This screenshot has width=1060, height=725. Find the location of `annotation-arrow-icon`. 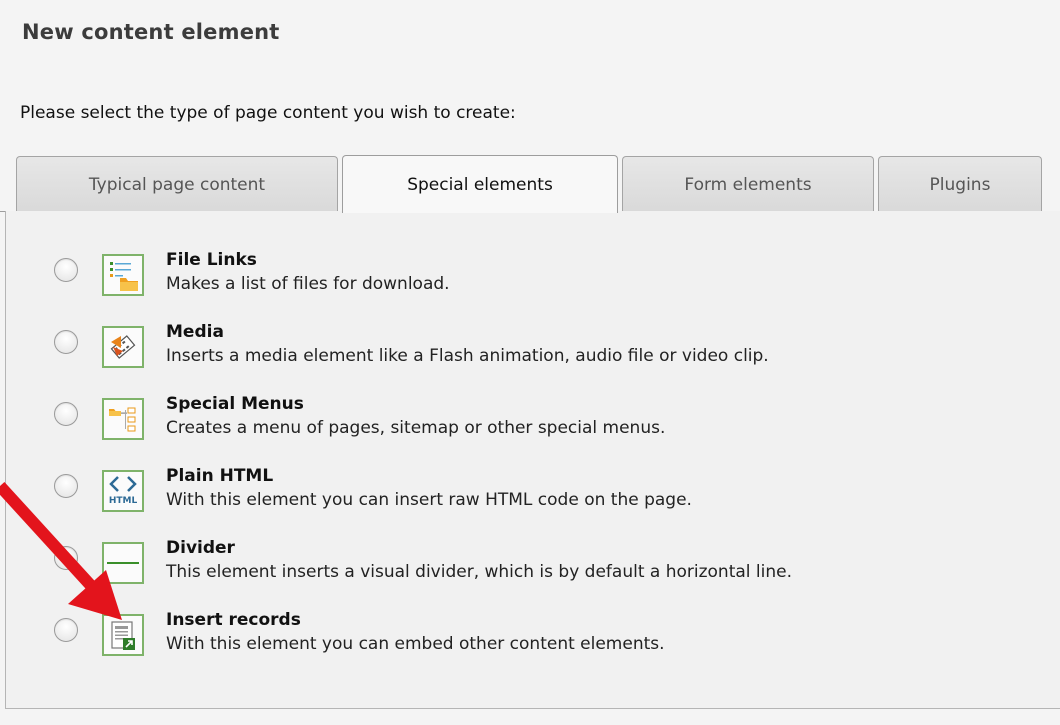

annotation-arrow-icon is located at coordinates (61, 550).